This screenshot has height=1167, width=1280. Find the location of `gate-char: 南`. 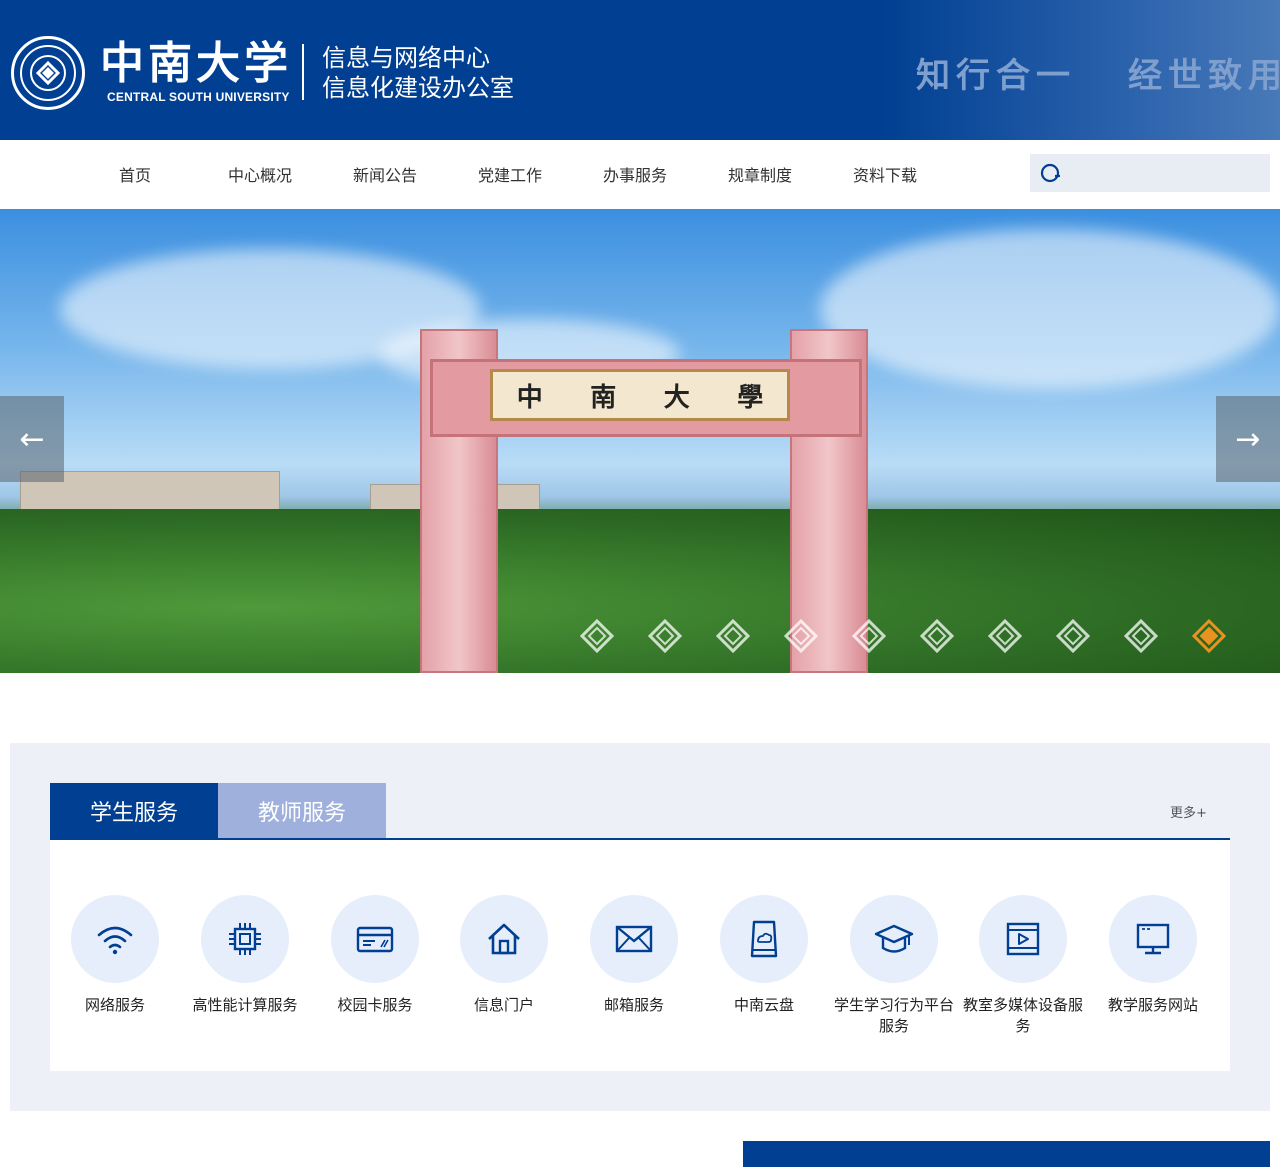

gate-char: 南 is located at coordinates (603, 397).